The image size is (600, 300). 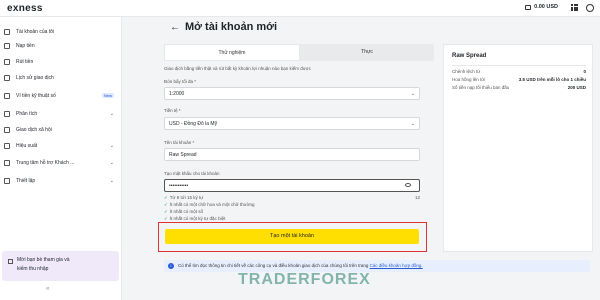 I want to click on password-rule-text: Ít nhất có một số, so click(x=186, y=211).